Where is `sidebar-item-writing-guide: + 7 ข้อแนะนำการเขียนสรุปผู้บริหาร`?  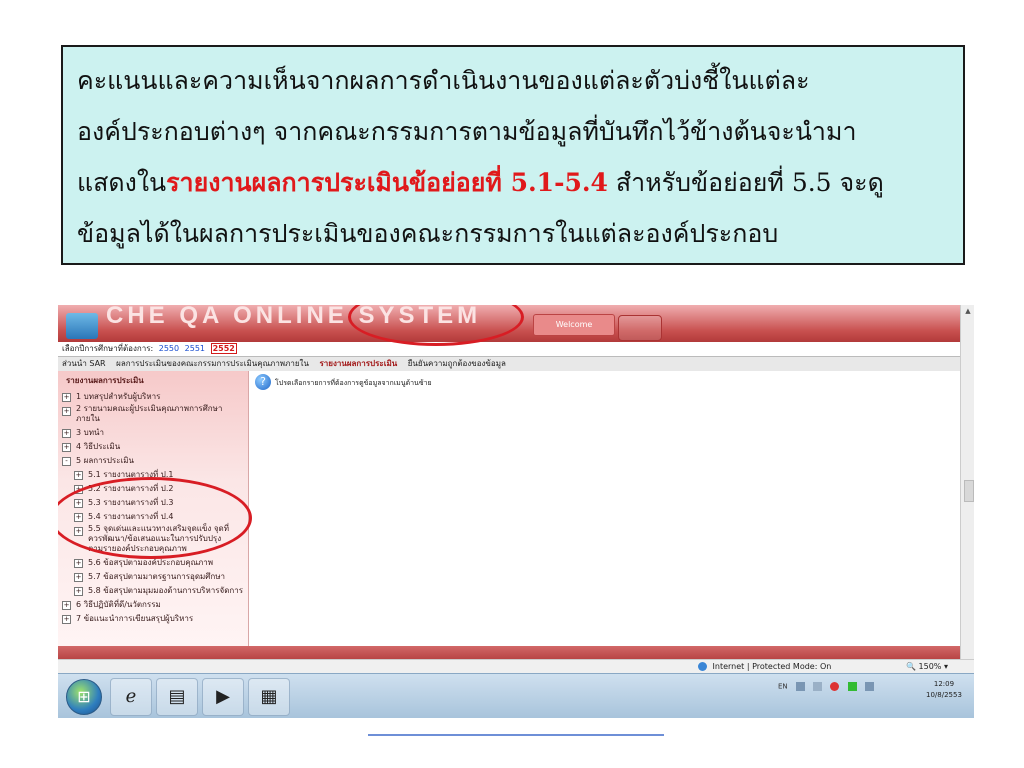
sidebar-item-writing-guide: + 7 ข้อแนะนำการเขียนสรุปผู้บริหาร is located at coordinates (153, 619).